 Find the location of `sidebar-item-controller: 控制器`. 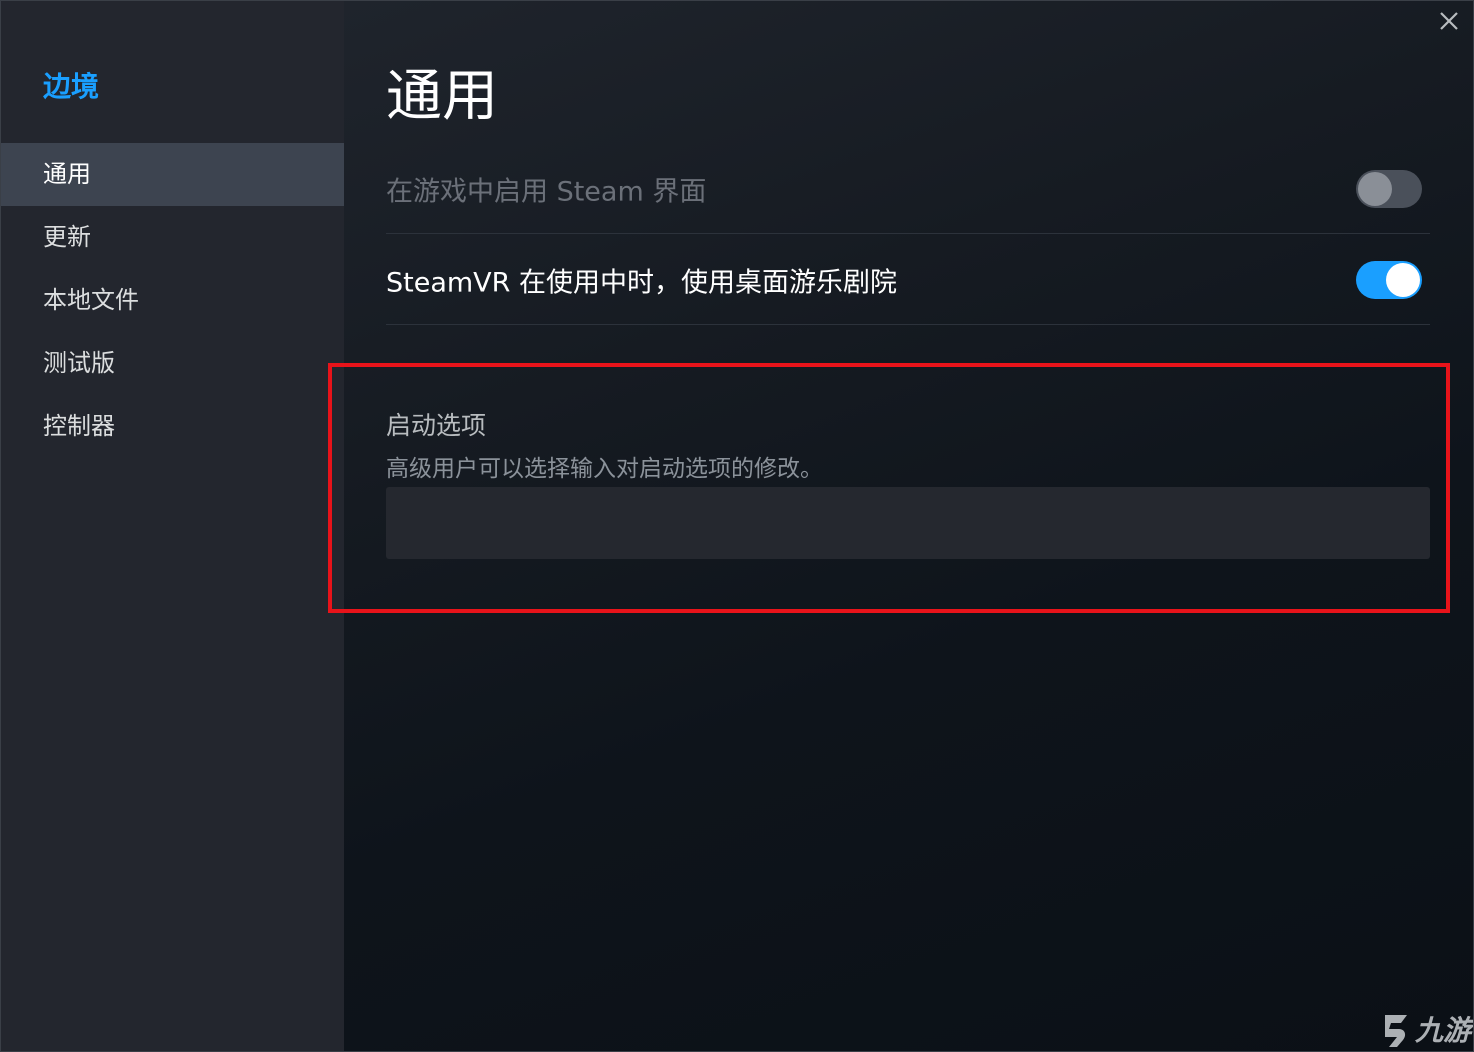

sidebar-item-controller: 控制器 is located at coordinates (172, 426).